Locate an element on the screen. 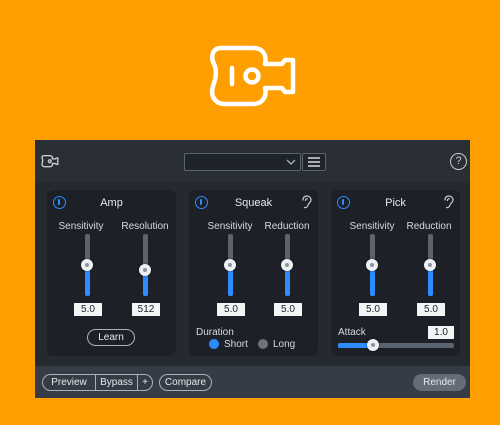 This screenshot has width=500, height=425. top-bar: ? is located at coordinates (252, 161).